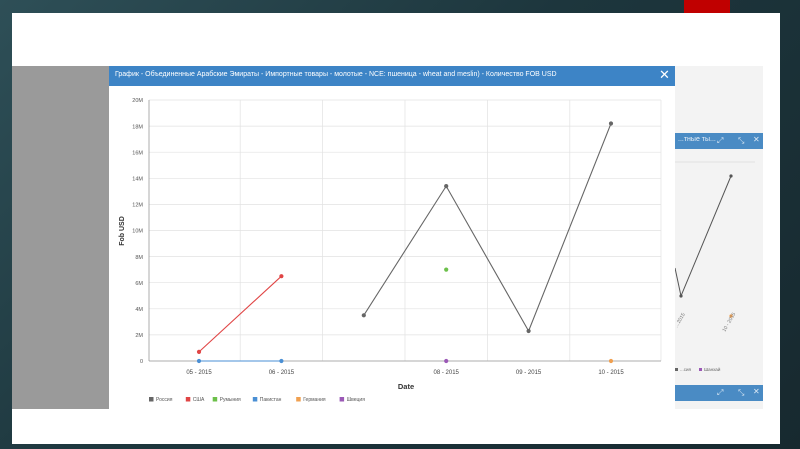 The image size is (800, 449). Describe the element at coordinates (707, 6) in the screenshot. I see `red-accent-bar` at that location.